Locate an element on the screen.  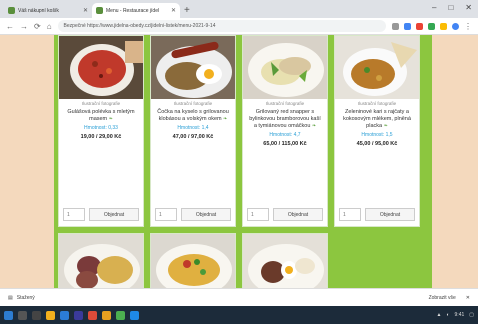
reload-button: ⟳ is located at coordinates (37, 26).